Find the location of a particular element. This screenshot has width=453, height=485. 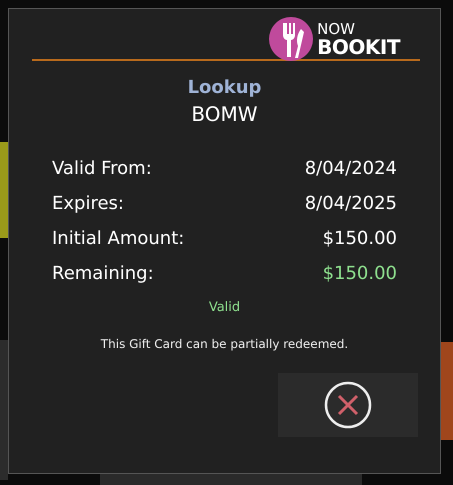

field-value: 8/04/2024 is located at coordinates (350, 168).